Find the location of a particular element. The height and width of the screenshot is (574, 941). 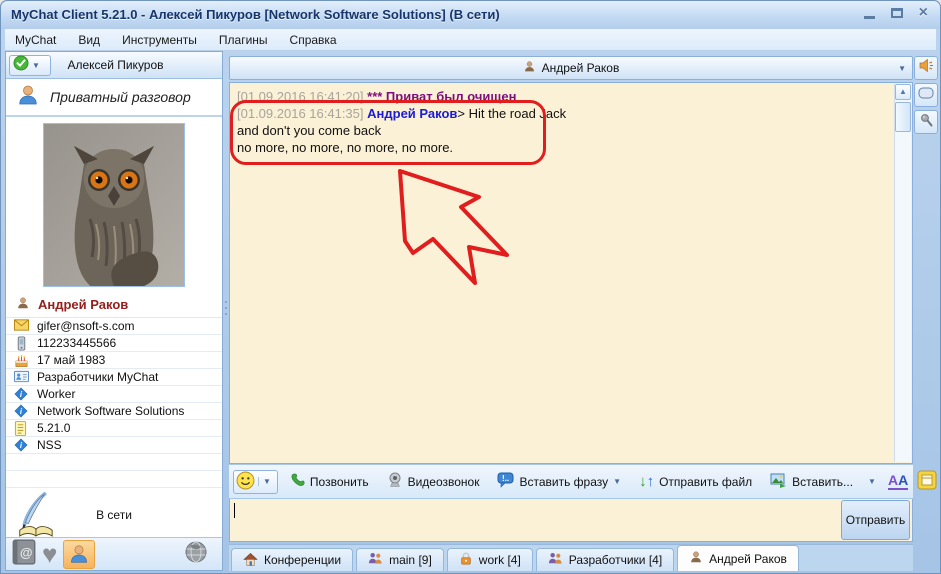

panel-icon is located at coordinates (926, 95).